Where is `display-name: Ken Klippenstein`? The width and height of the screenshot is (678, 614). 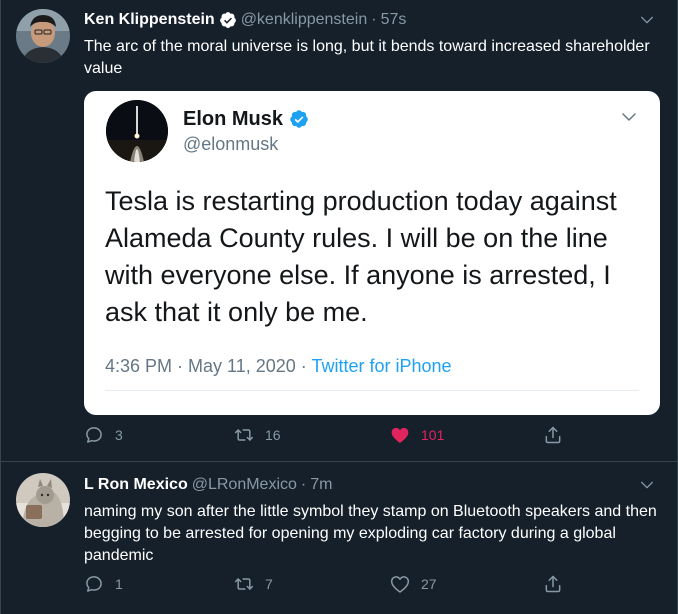 display-name: Ken Klippenstein is located at coordinates (149, 20).